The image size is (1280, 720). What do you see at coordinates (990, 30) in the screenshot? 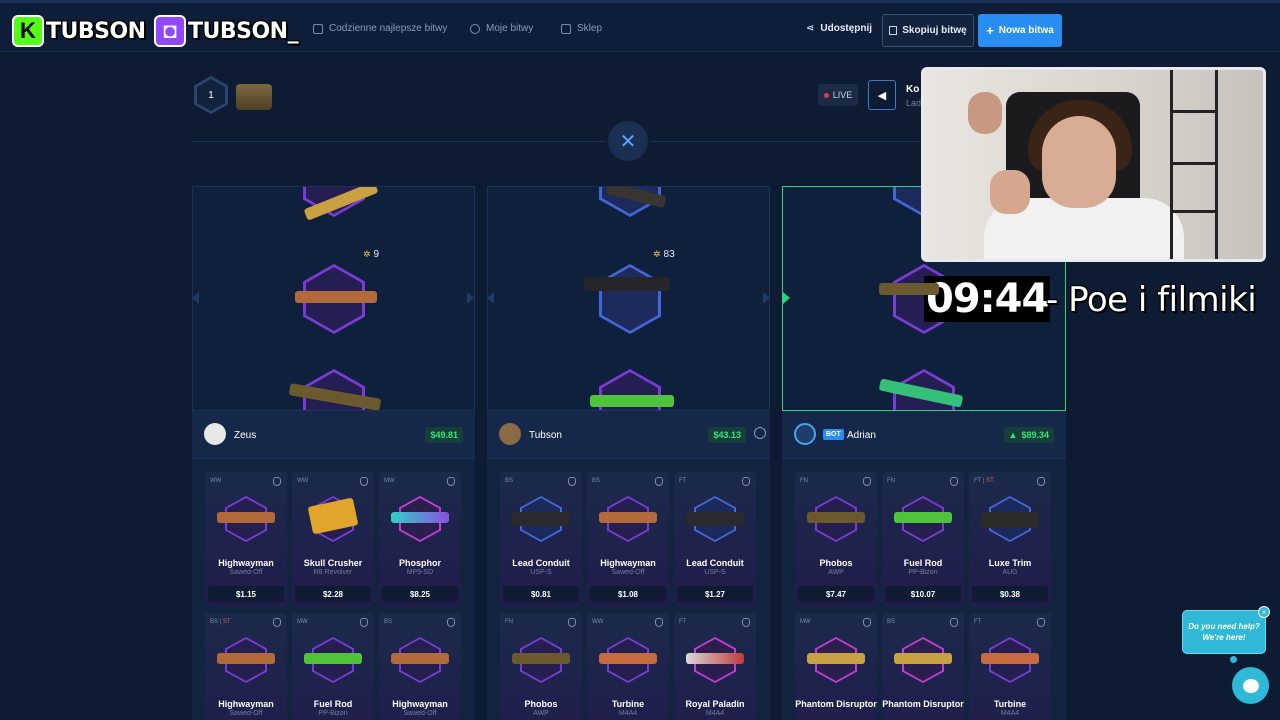
I see `plus-icon: +` at bounding box center [990, 30].